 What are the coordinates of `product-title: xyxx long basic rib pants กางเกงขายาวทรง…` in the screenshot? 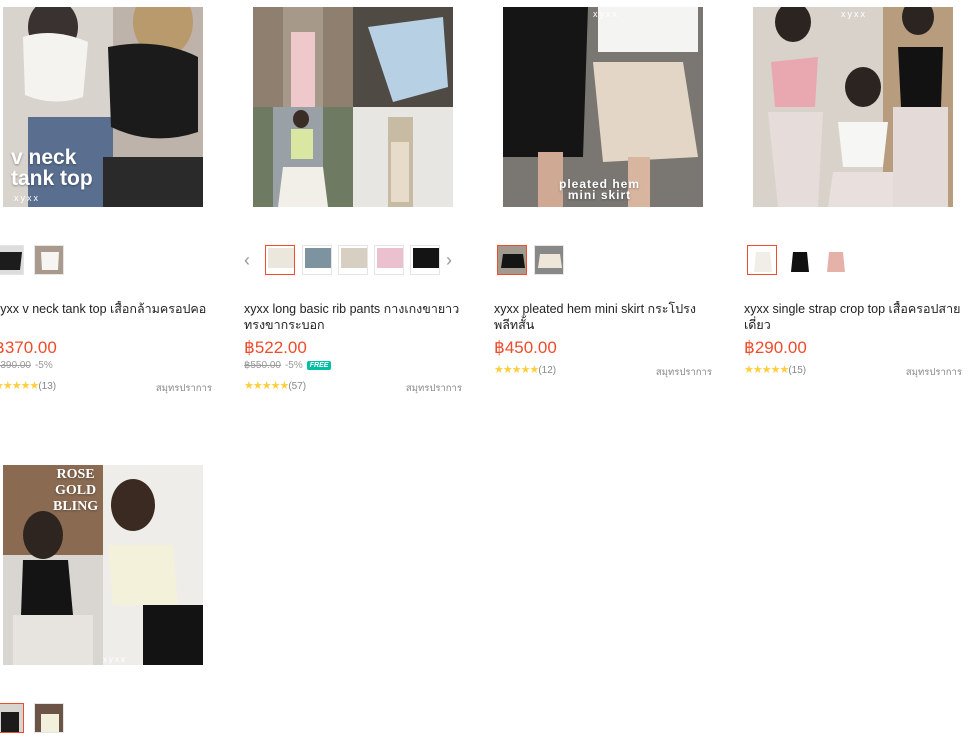 It's located at (355, 317).